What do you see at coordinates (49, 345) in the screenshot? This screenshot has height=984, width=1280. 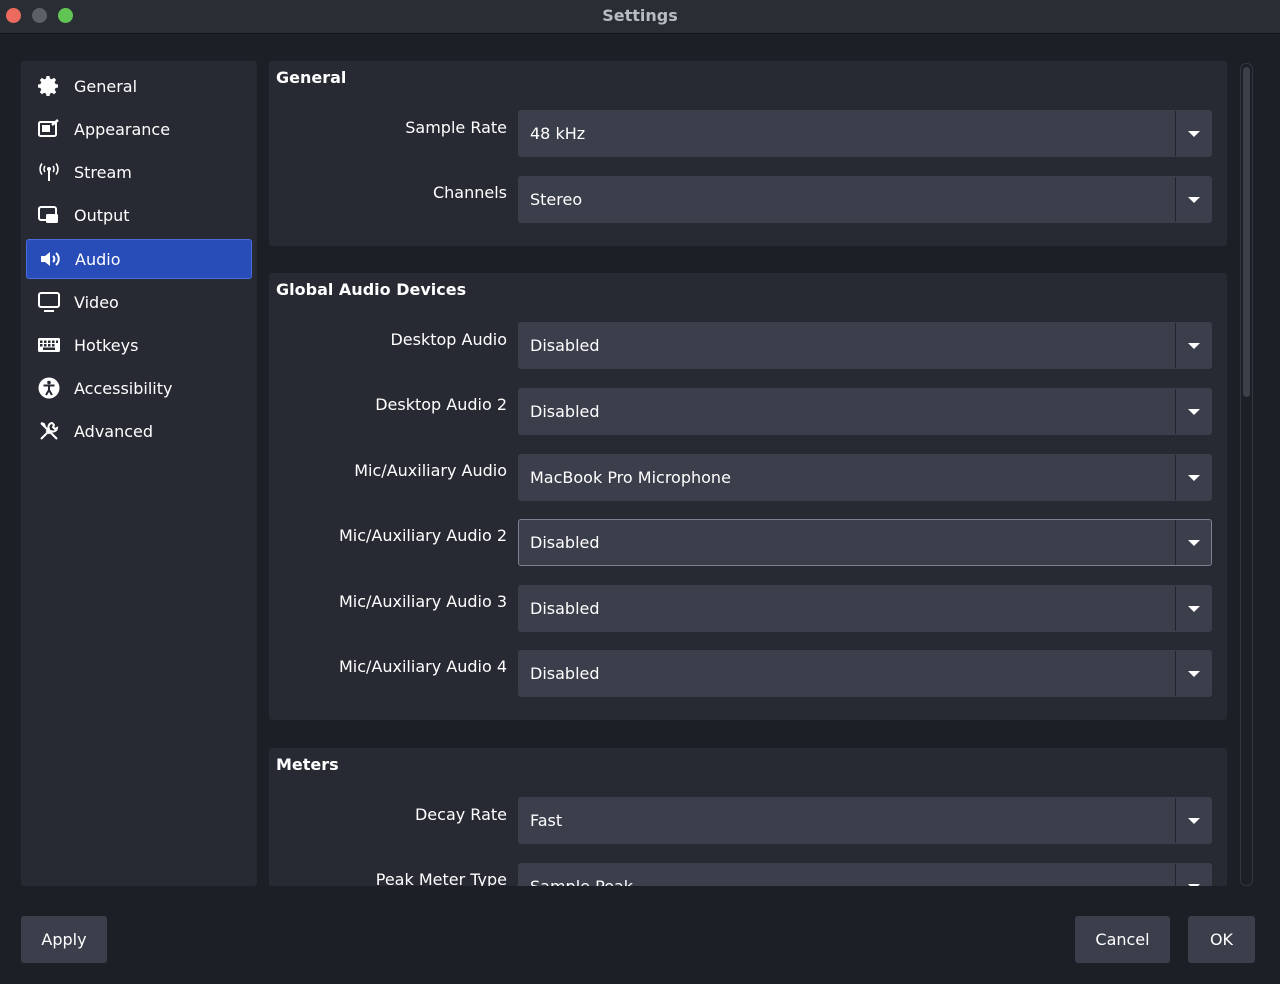 I see `keyboard-icon` at bounding box center [49, 345].